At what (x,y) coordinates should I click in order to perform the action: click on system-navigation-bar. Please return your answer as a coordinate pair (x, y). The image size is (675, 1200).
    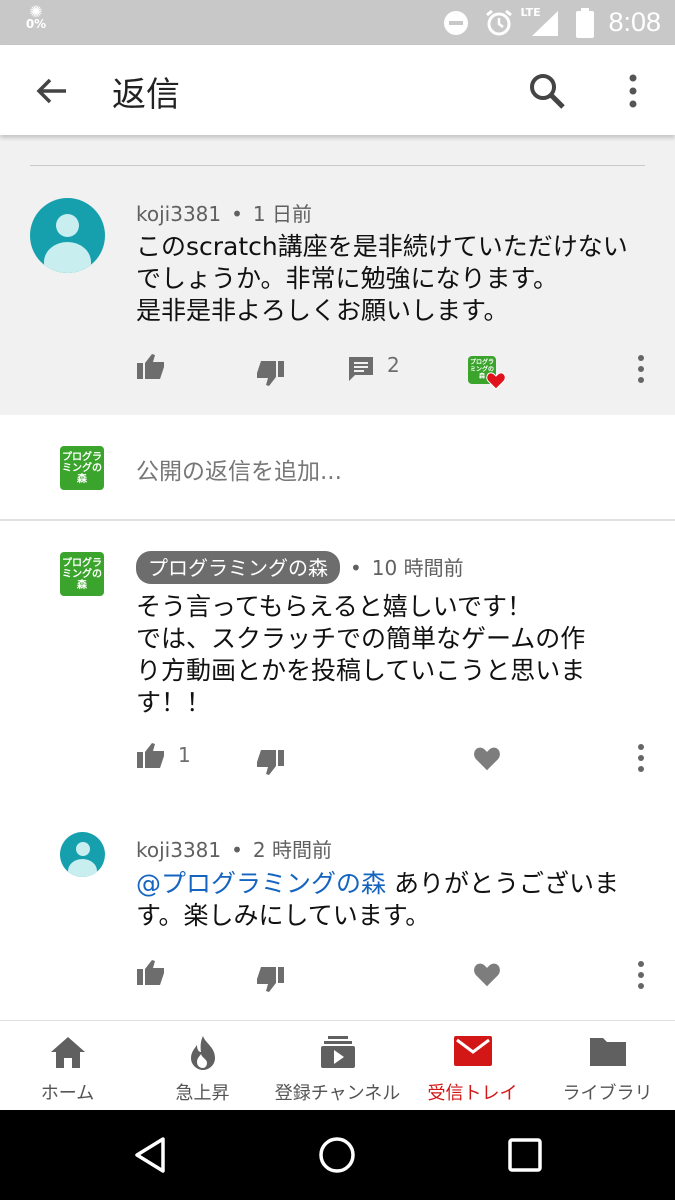
    Looking at the image, I should click on (337, 1155).